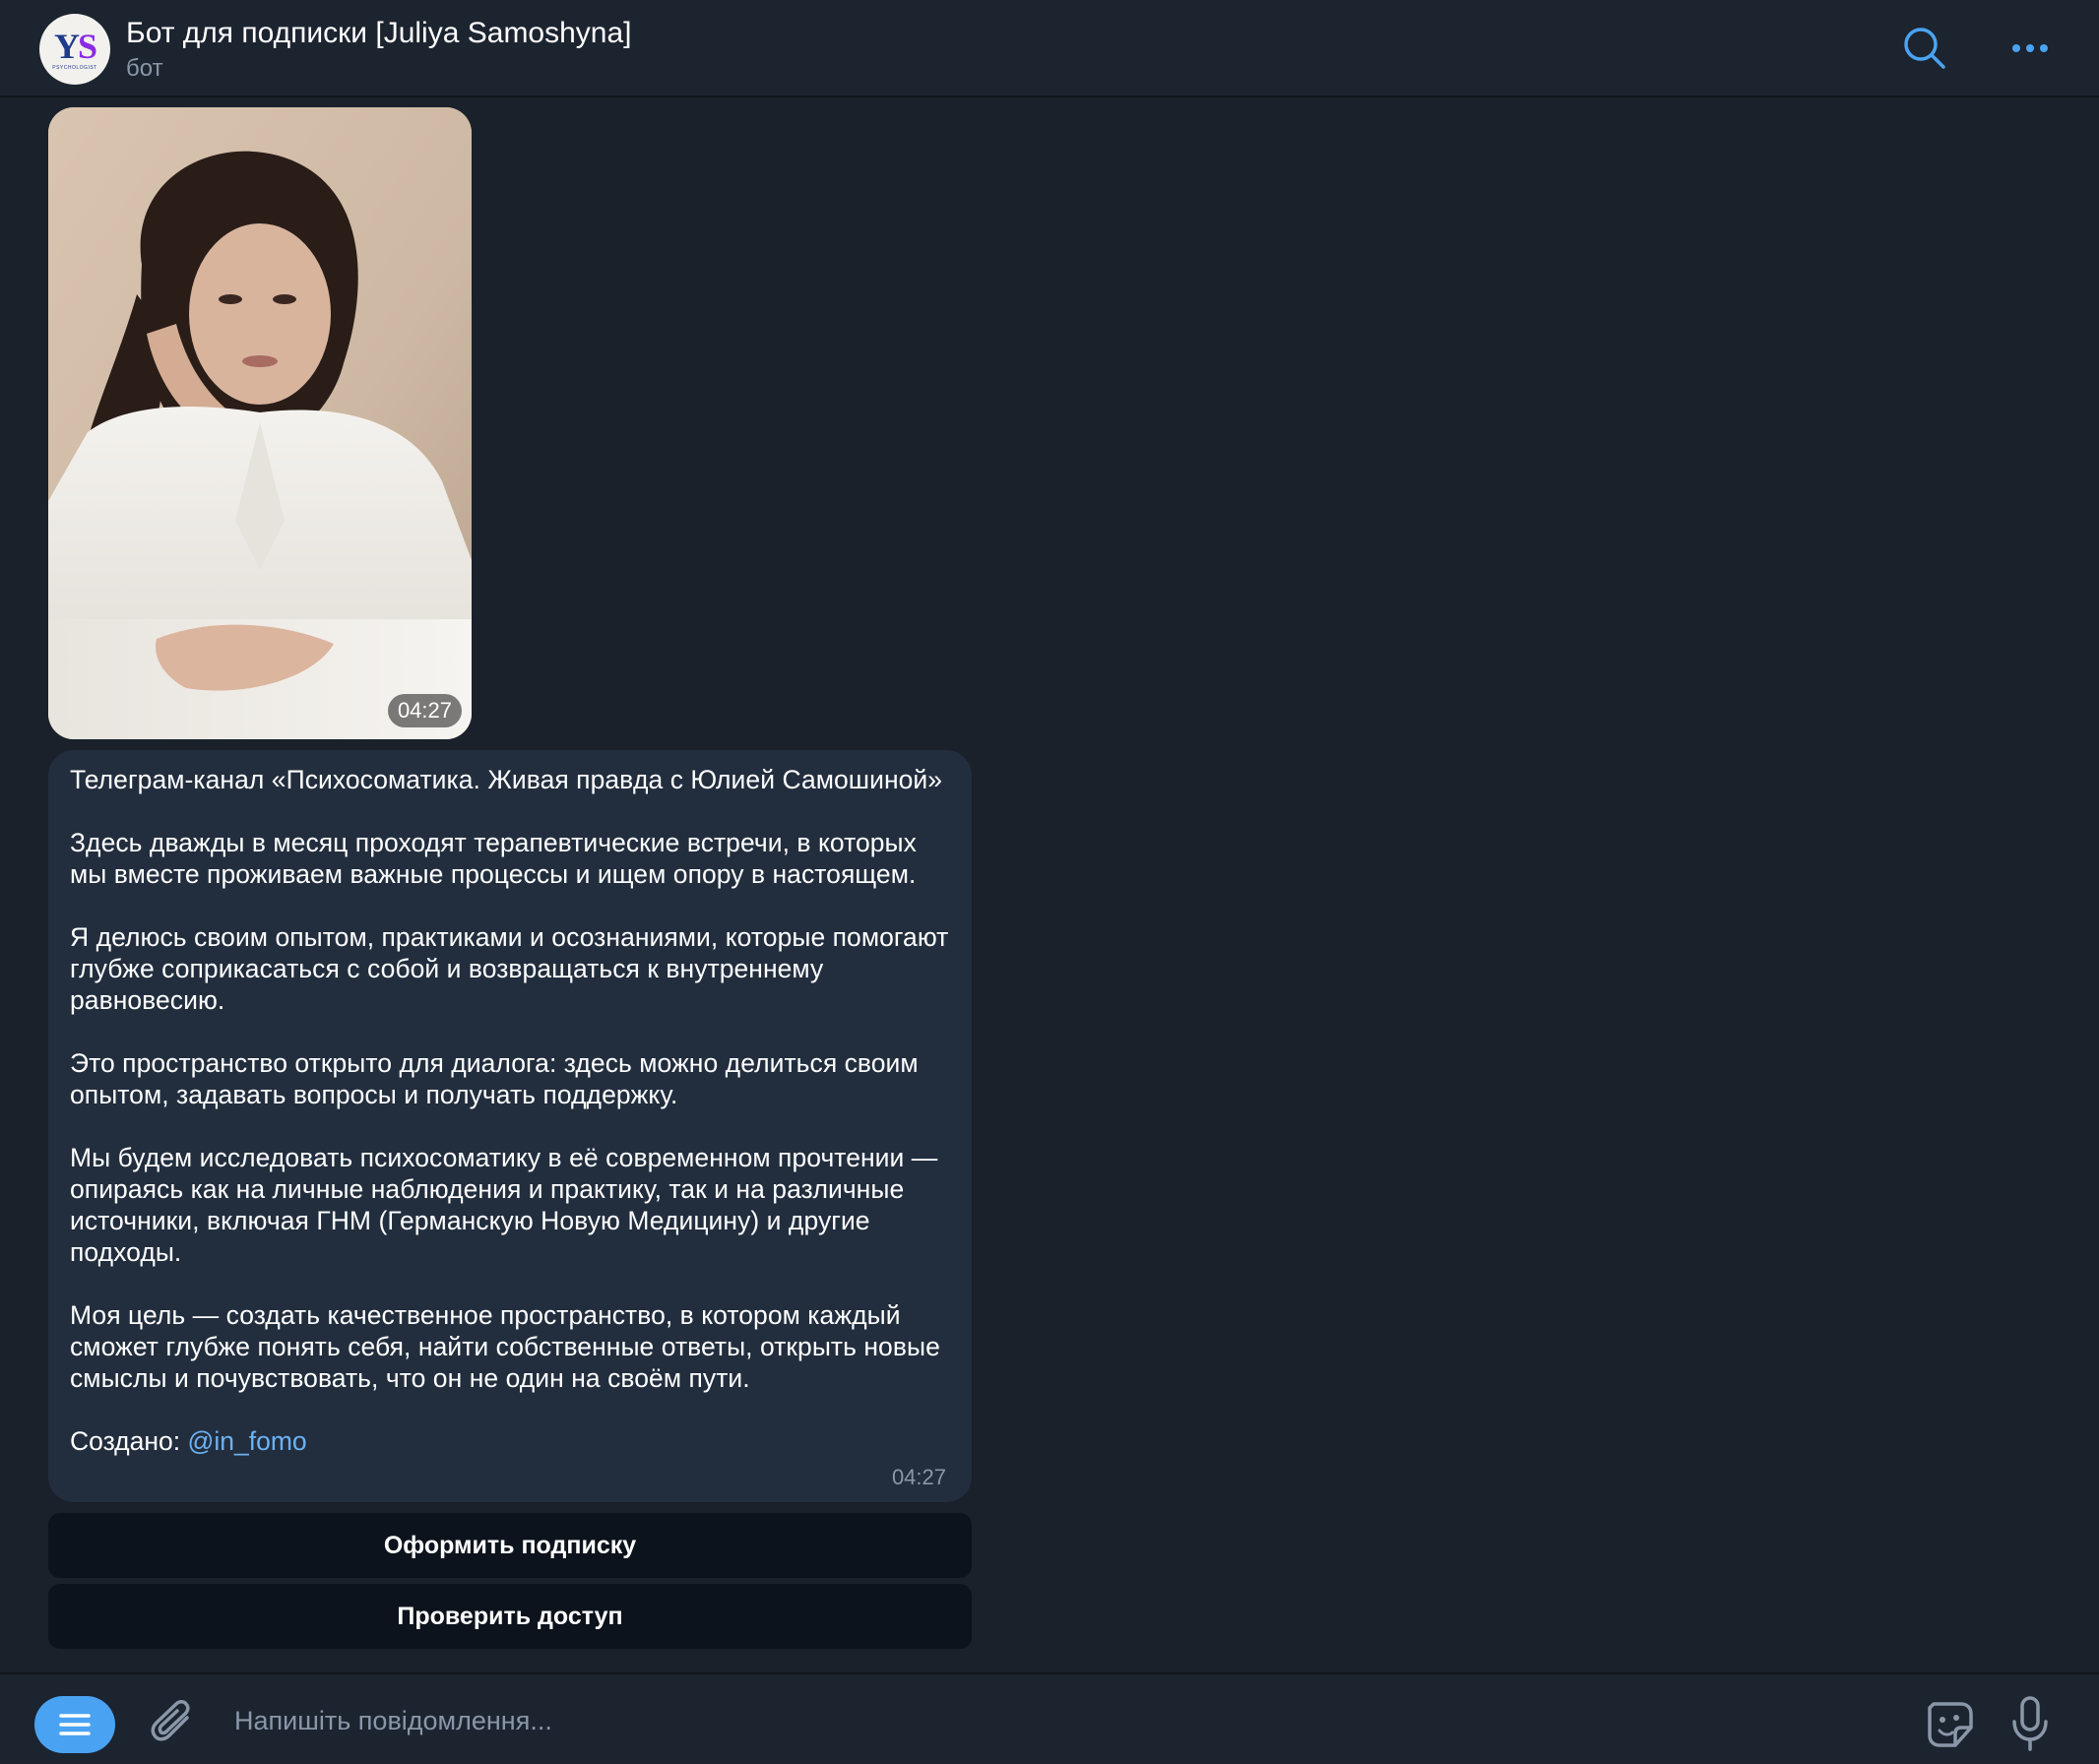 Image resolution: width=2099 pixels, height=1764 pixels. Describe the element at coordinates (1924, 48) in the screenshot. I see `search-icon` at that location.